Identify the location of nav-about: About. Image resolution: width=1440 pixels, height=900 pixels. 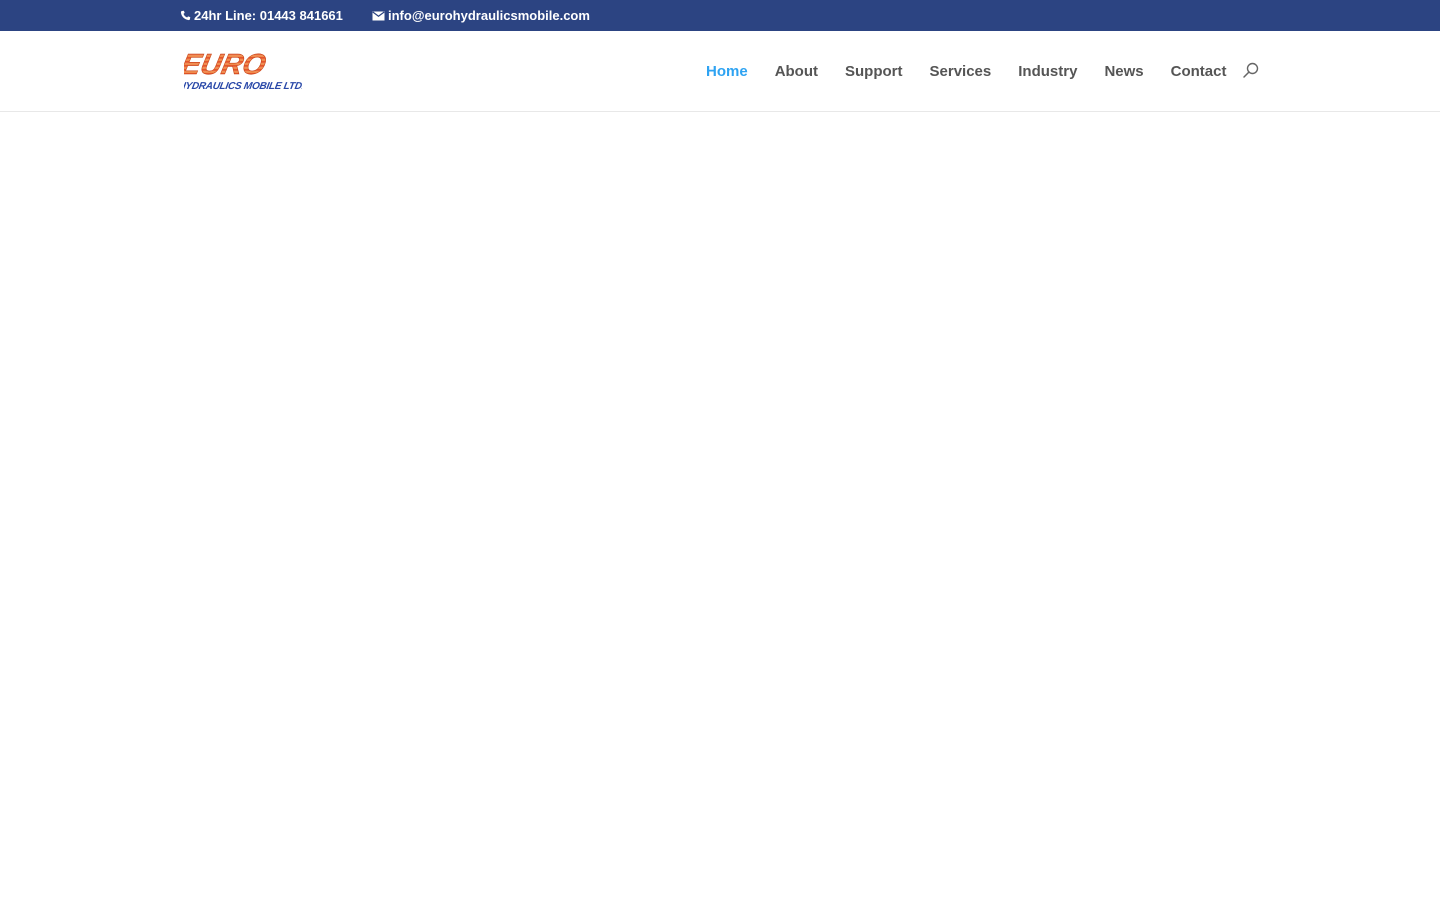
(796, 71).